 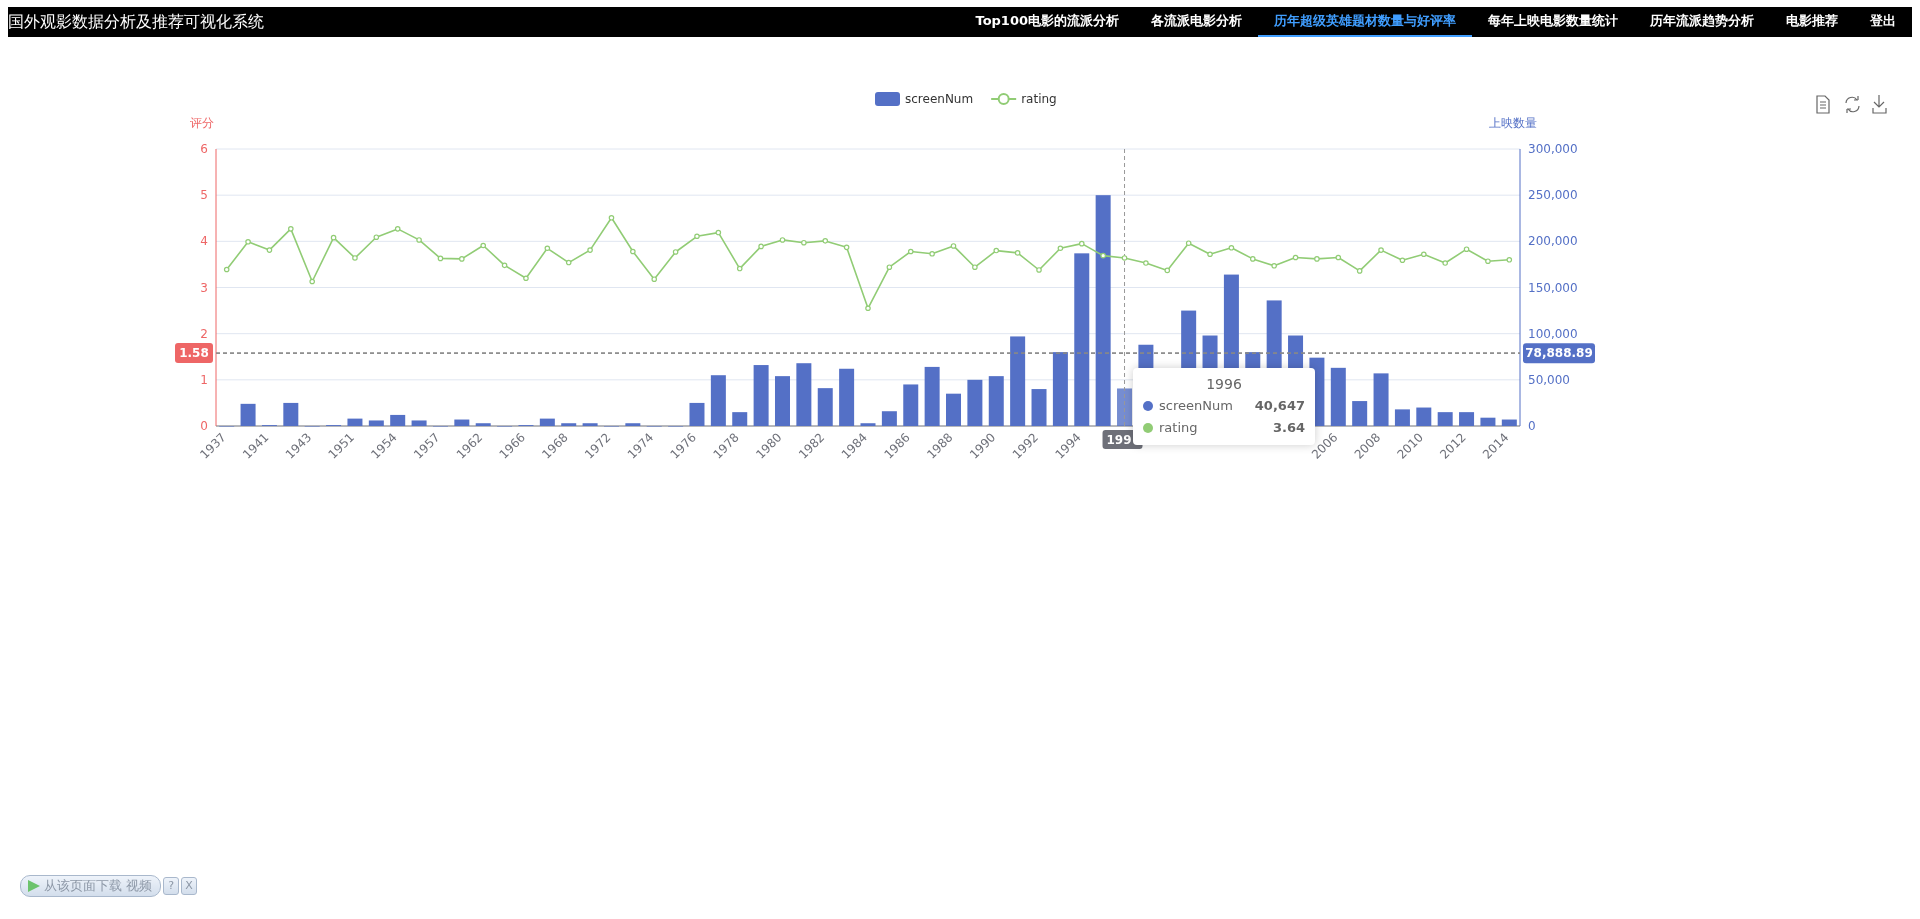 What do you see at coordinates (1513, 123) in the screenshot?
I see `axis-title: 上映数量` at bounding box center [1513, 123].